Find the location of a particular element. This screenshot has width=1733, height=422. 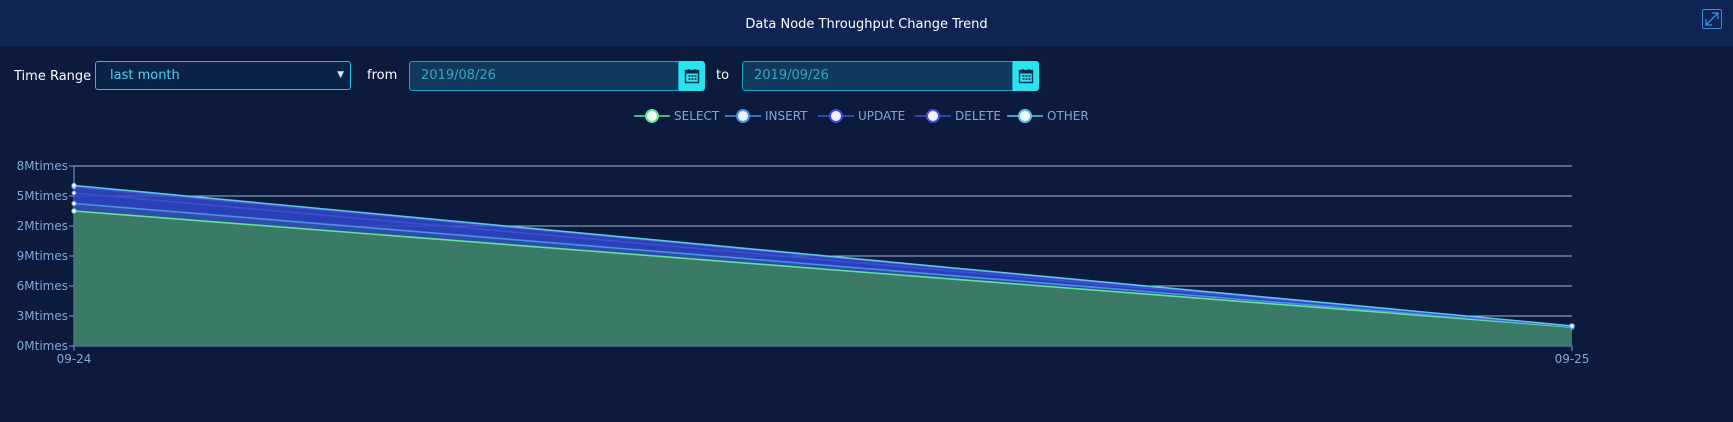

to-label: to is located at coordinates (723, 75).